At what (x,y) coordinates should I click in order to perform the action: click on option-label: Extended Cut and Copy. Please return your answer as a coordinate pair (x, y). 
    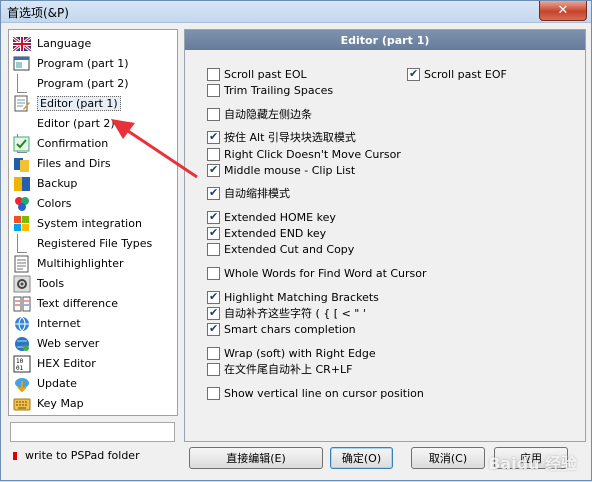
    Looking at the image, I should click on (289, 249).